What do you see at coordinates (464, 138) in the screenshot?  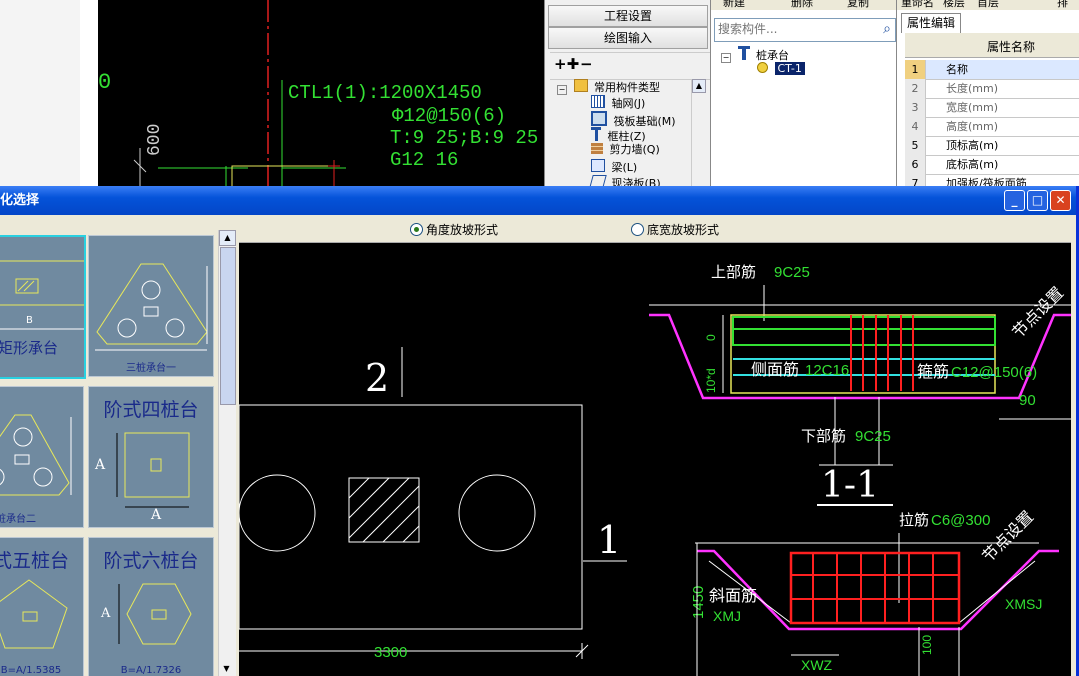 I see `cad-annotation-line-3: T:9 25;B:9 25` at bounding box center [464, 138].